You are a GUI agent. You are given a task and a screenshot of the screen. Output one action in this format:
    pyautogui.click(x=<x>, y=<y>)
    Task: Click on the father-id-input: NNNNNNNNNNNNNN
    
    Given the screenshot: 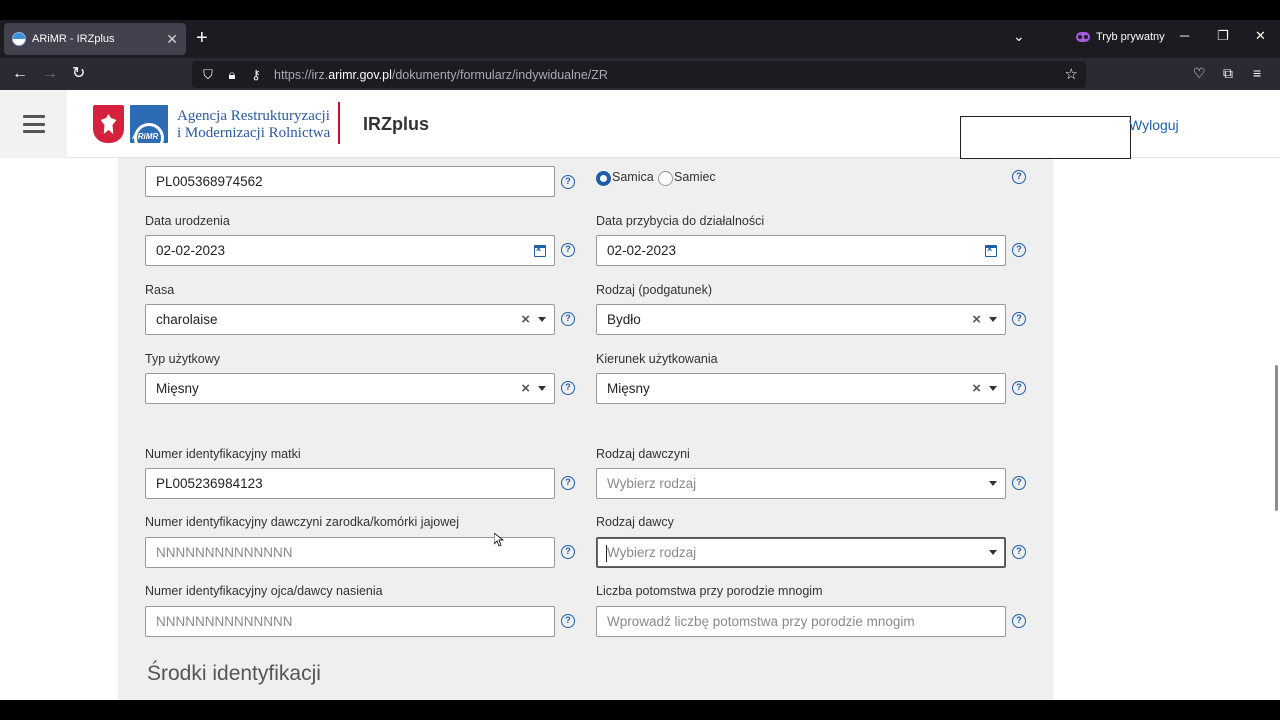 What is the action you would take?
    pyautogui.click(x=350, y=621)
    